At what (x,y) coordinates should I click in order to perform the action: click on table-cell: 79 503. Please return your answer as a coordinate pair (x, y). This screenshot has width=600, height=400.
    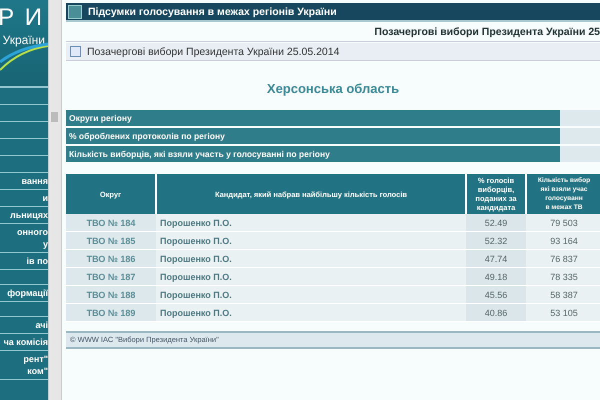
    Looking at the image, I should click on (563, 223).